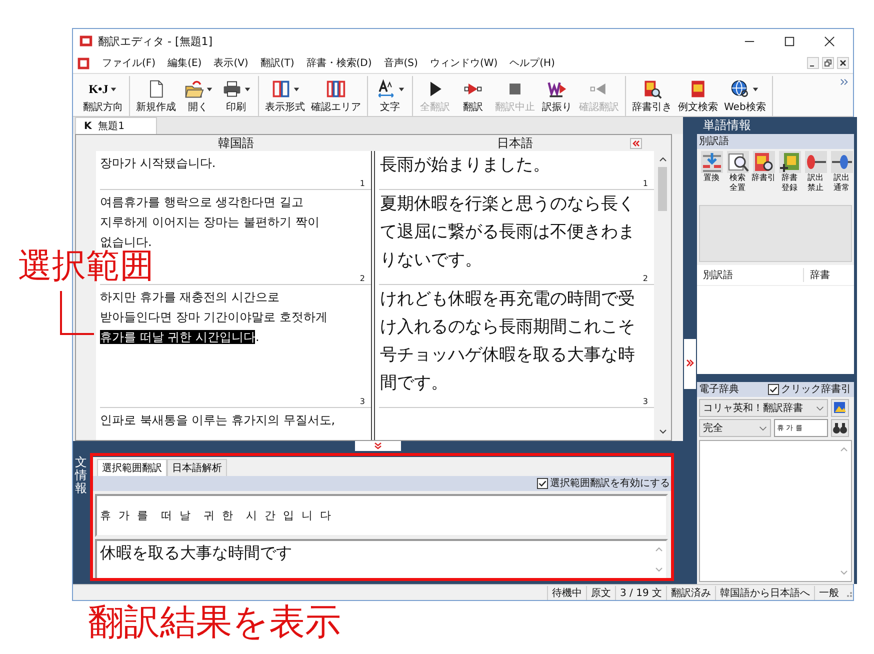 This screenshot has width=874, height=654. I want to click on folder-icon, so click(194, 89).